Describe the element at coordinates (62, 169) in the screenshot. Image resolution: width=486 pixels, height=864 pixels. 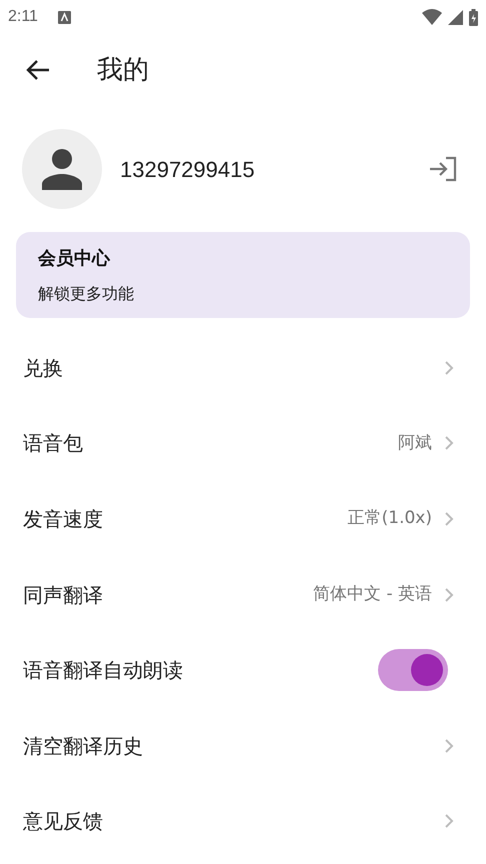
I see `person-icon` at that location.